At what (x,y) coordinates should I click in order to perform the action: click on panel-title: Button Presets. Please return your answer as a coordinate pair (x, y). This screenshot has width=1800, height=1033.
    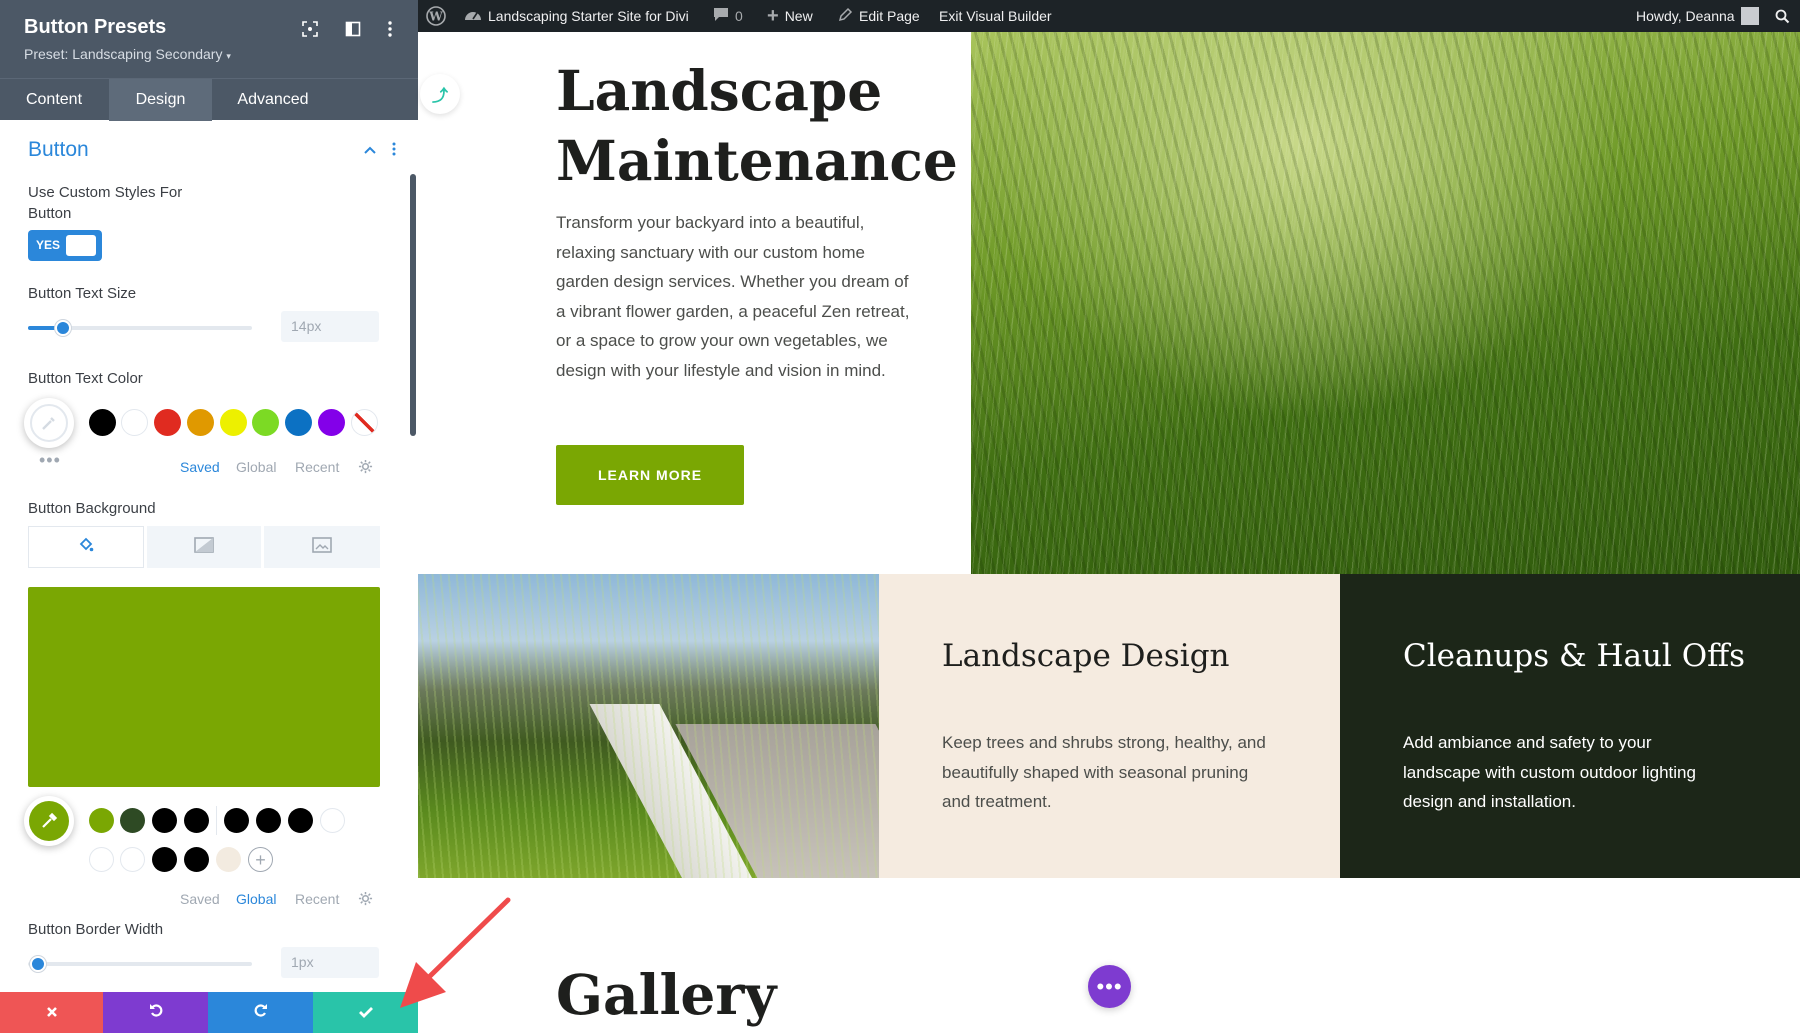
    Looking at the image, I should click on (95, 27).